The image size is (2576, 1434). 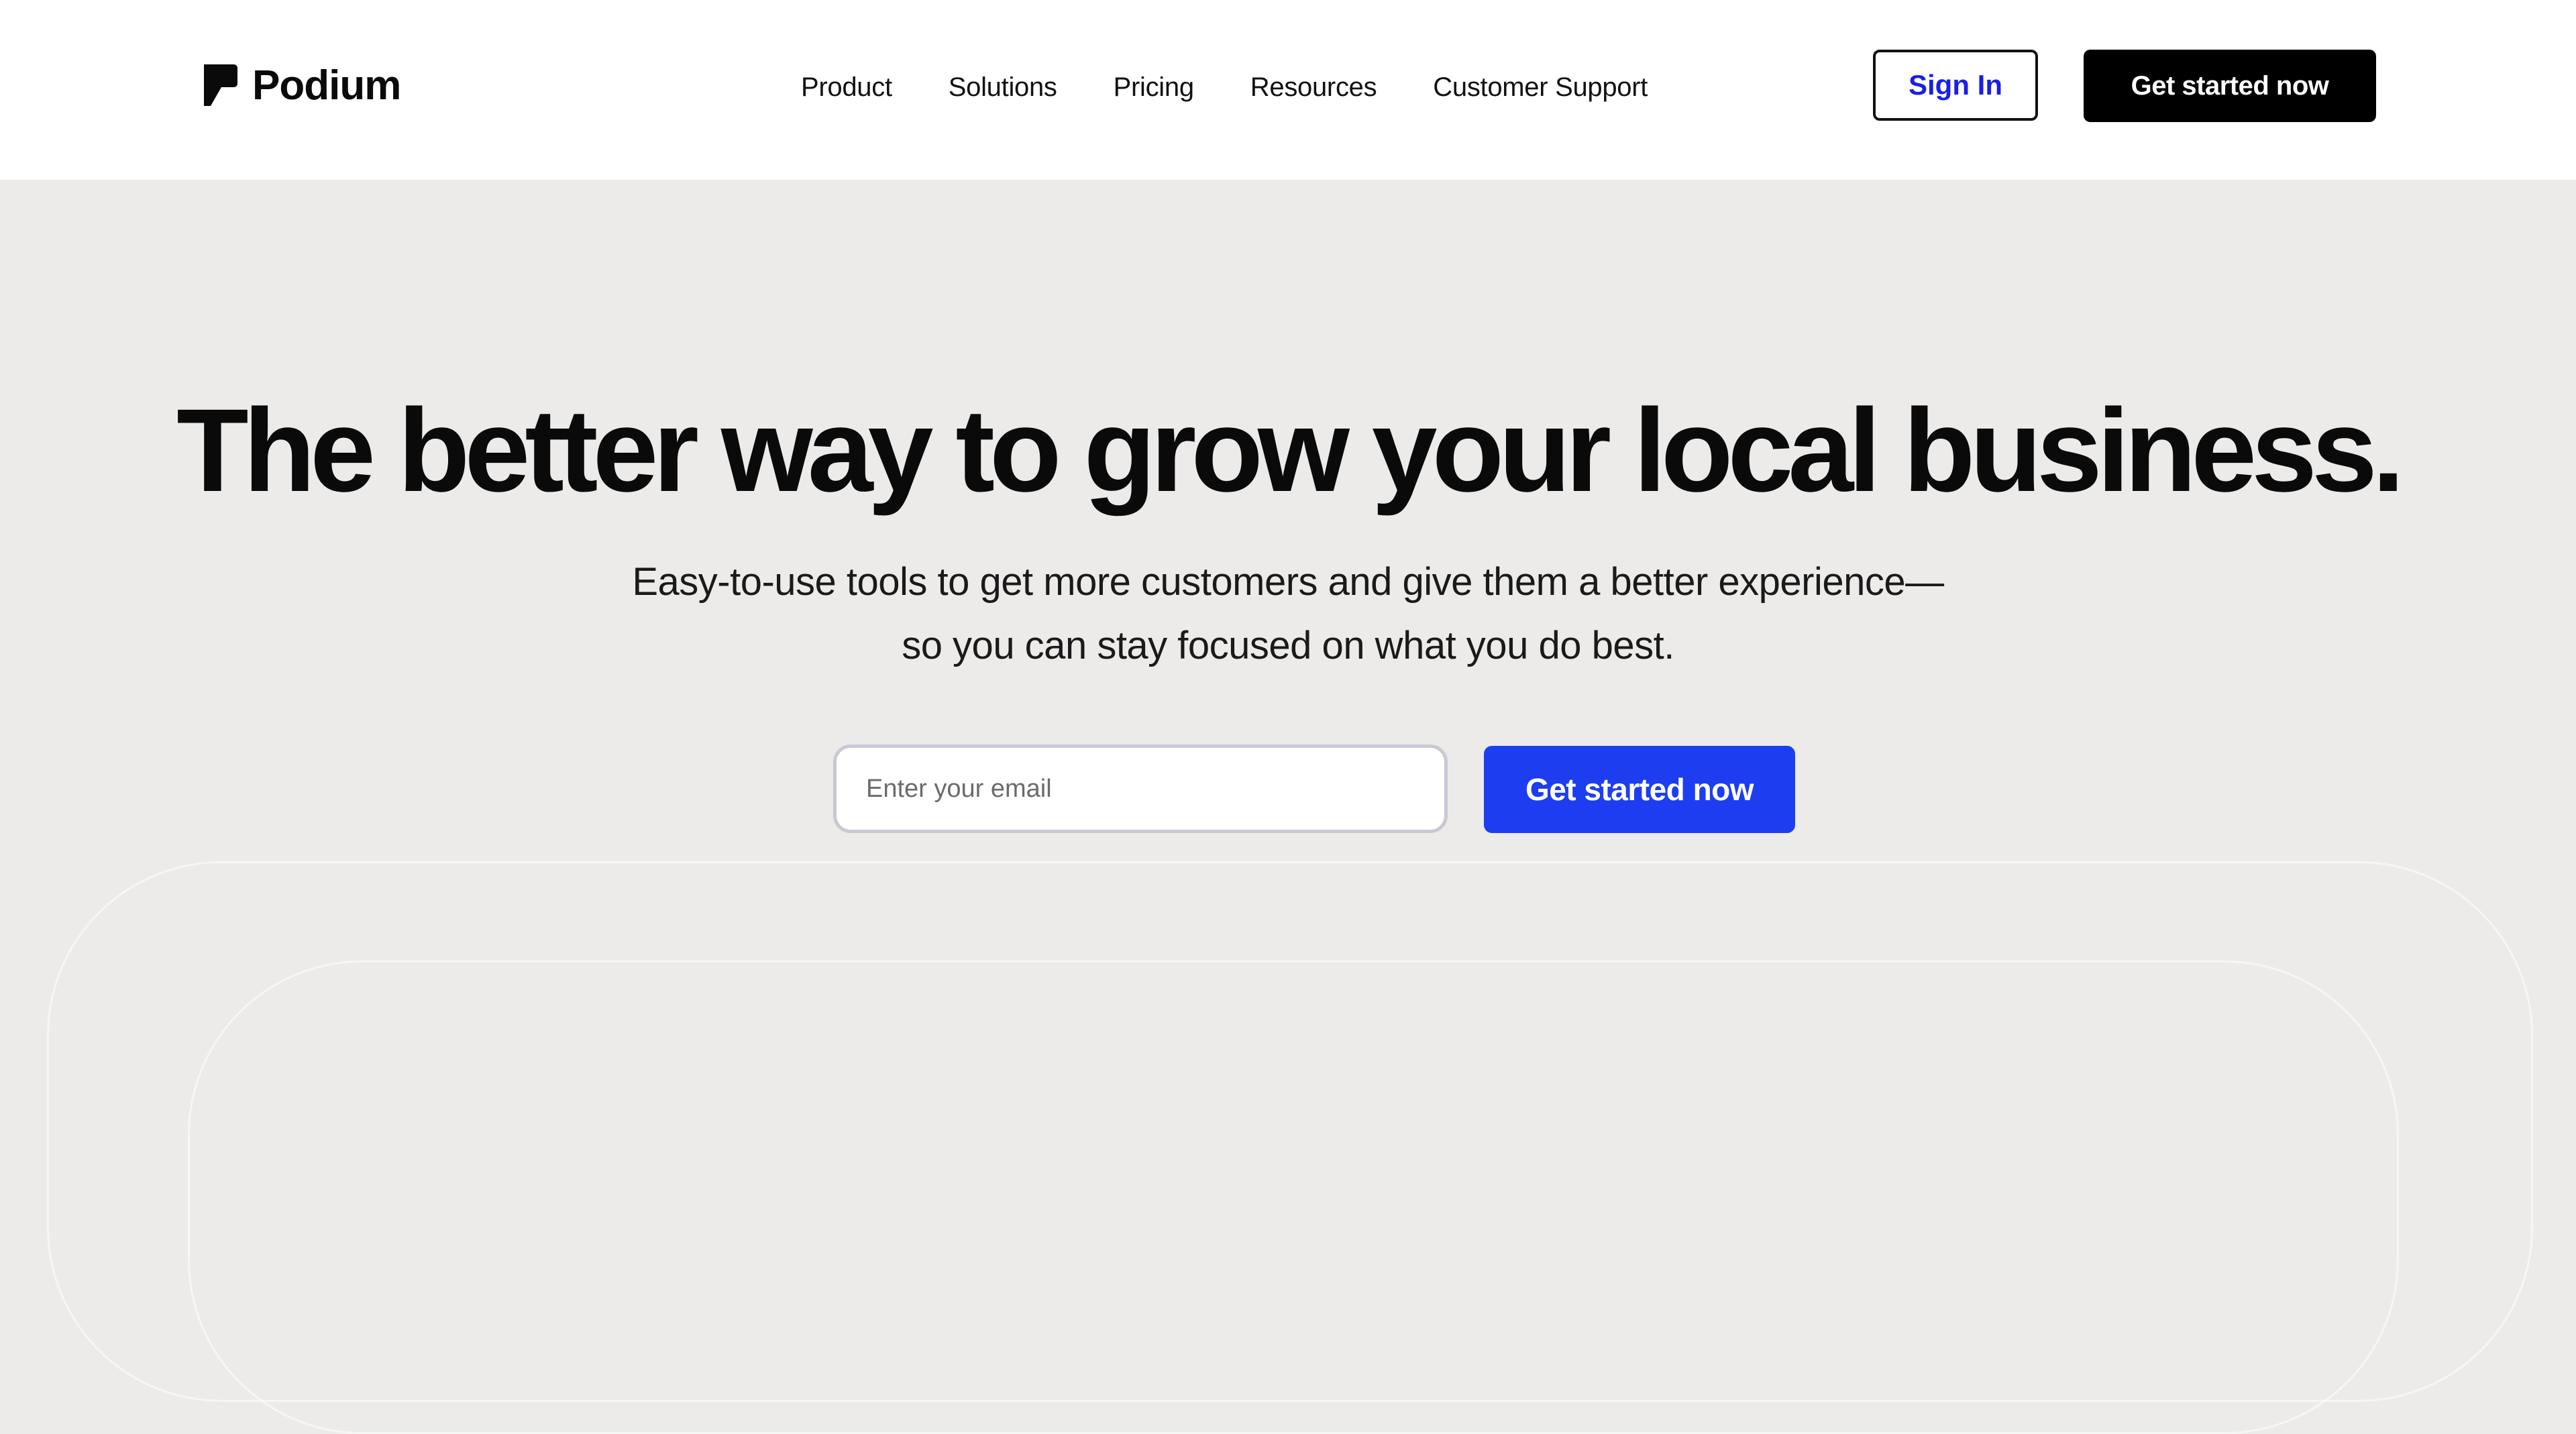 I want to click on nav-item-pricing: Pricing, so click(x=1154, y=87).